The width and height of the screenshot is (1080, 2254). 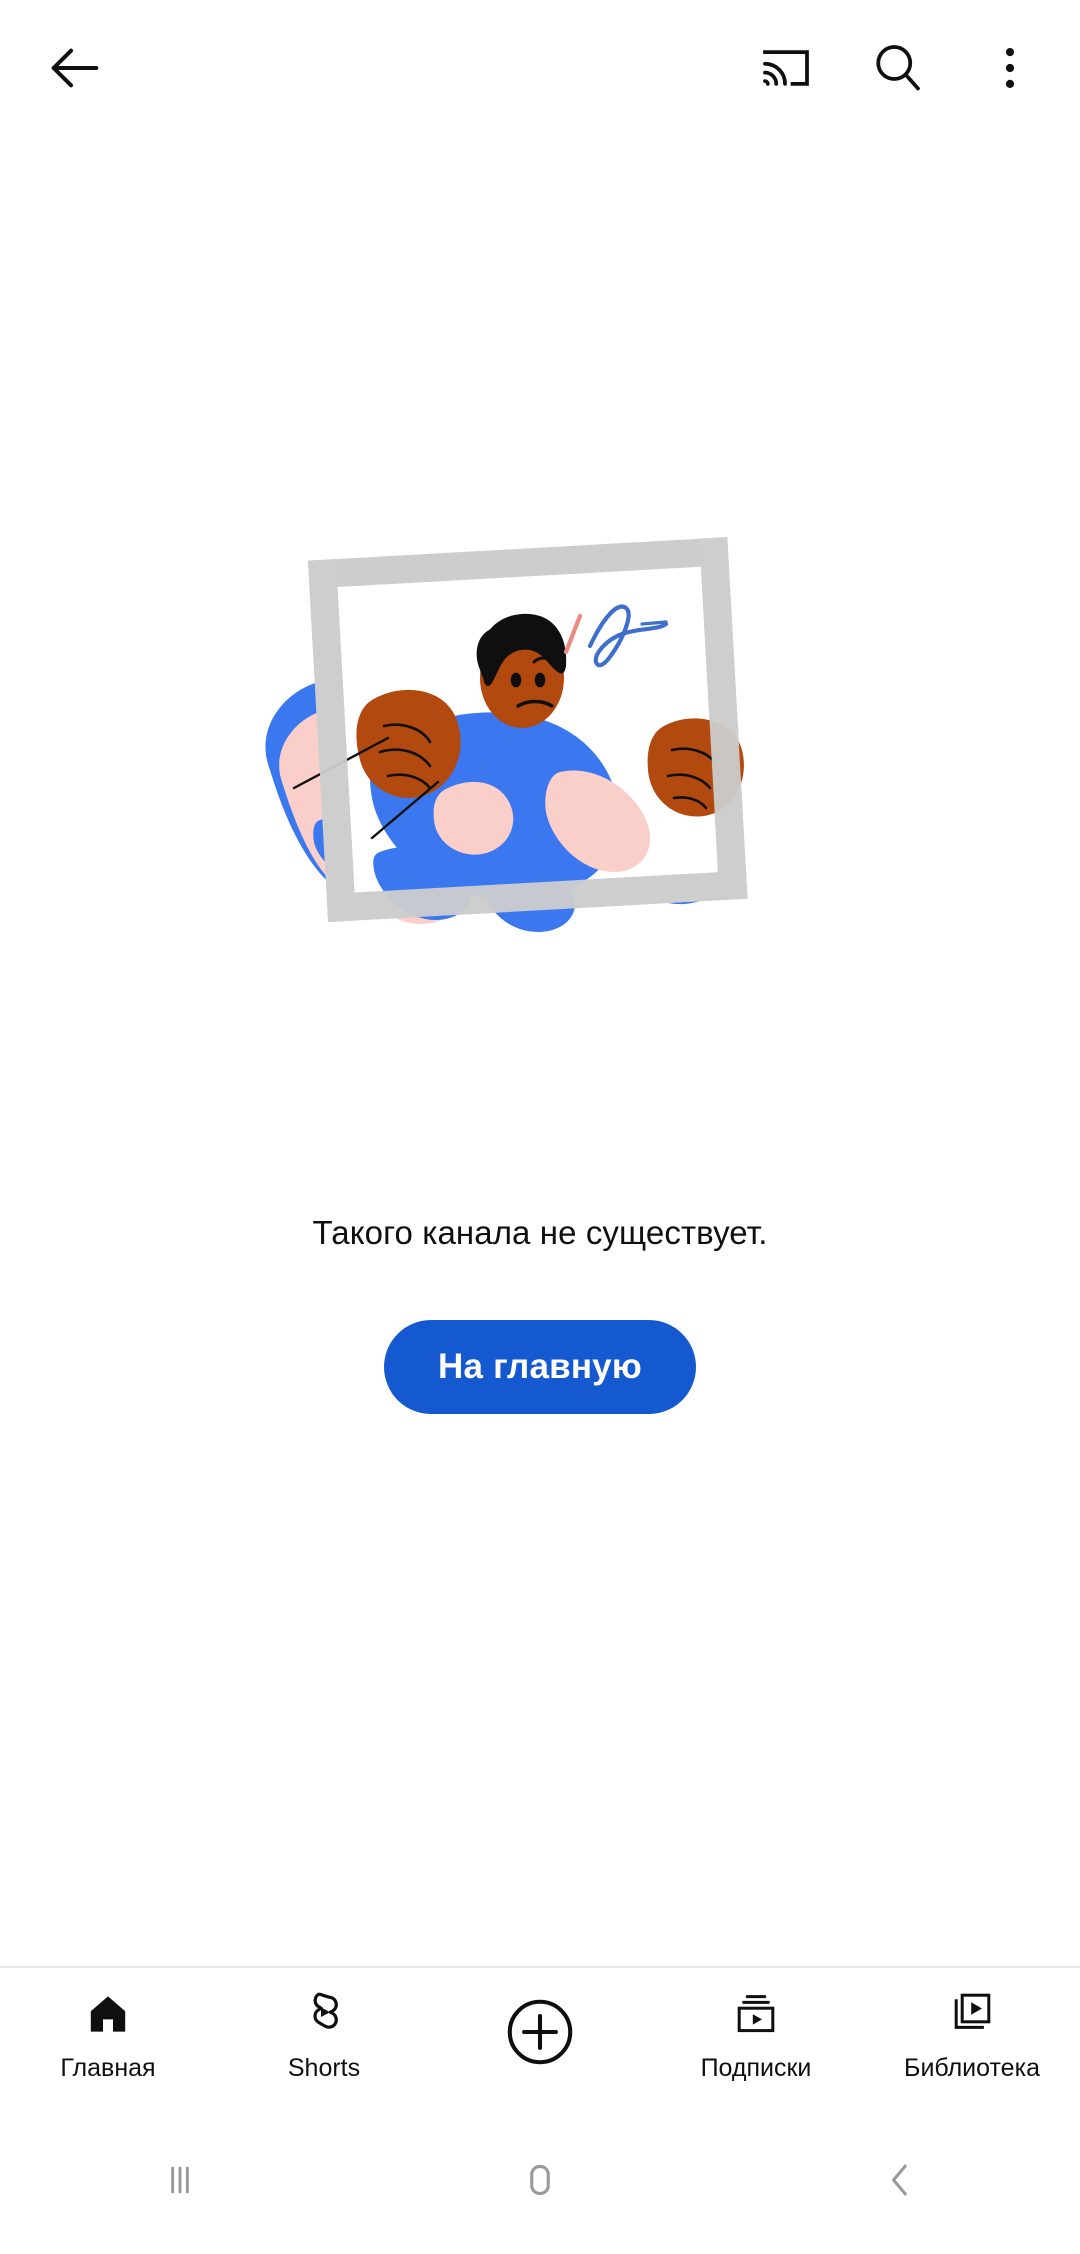 What do you see at coordinates (108, 2014) in the screenshot?
I see `home-icon` at bounding box center [108, 2014].